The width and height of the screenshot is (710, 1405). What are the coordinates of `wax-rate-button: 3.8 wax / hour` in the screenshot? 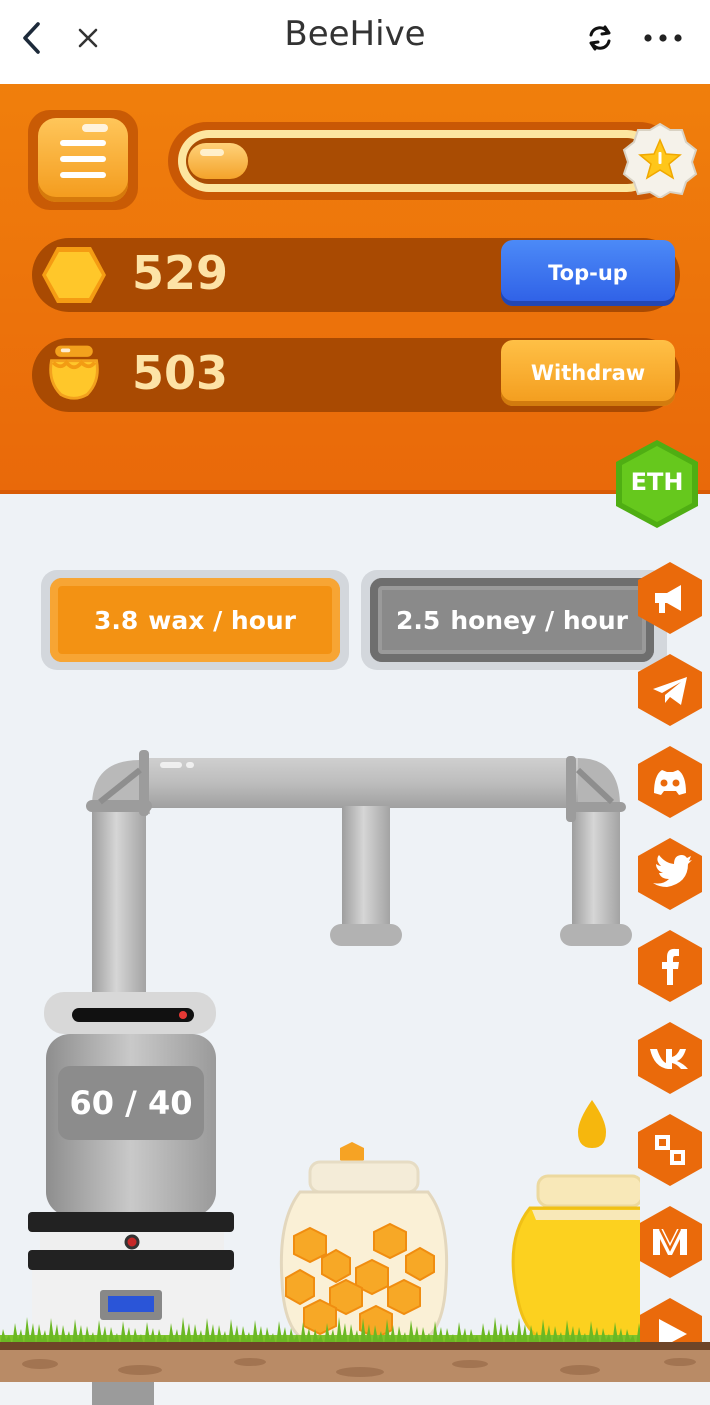 It's located at (195, 620).